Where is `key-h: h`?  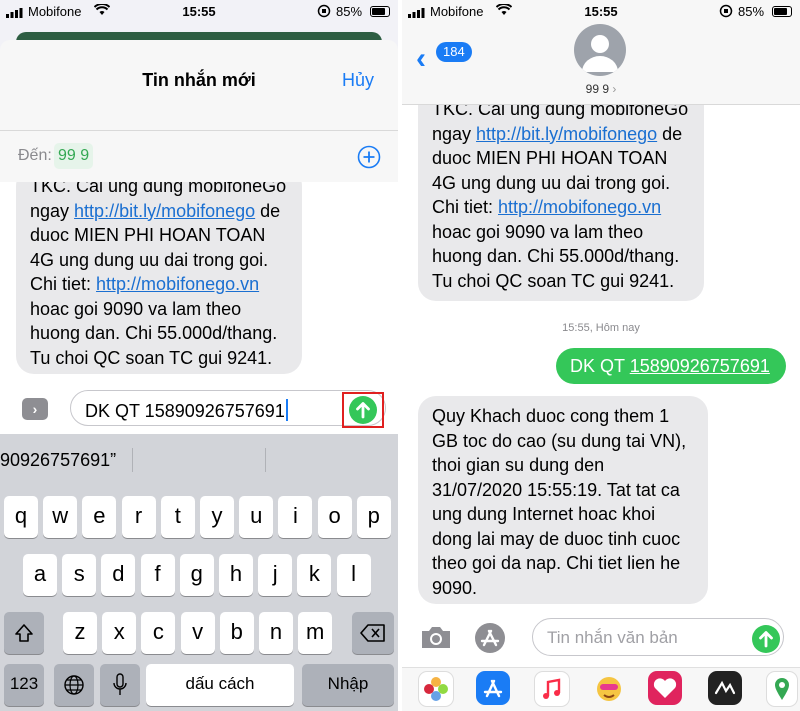
key-h: h is located at coordinates (236, 575).